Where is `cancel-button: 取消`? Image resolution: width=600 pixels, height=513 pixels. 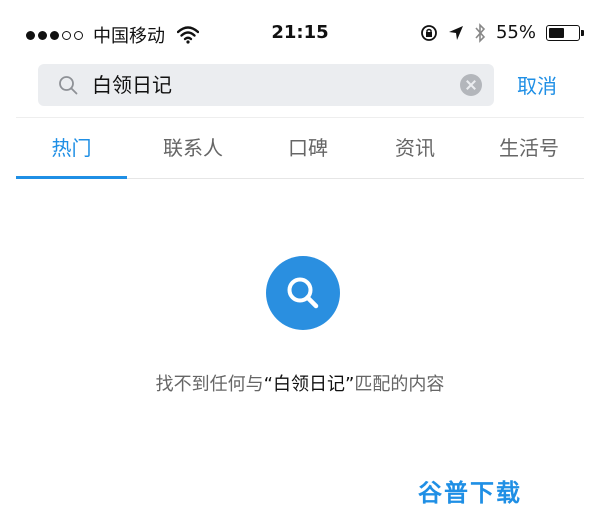
cancel-button: 取消 is located at coordinates (537, 84).